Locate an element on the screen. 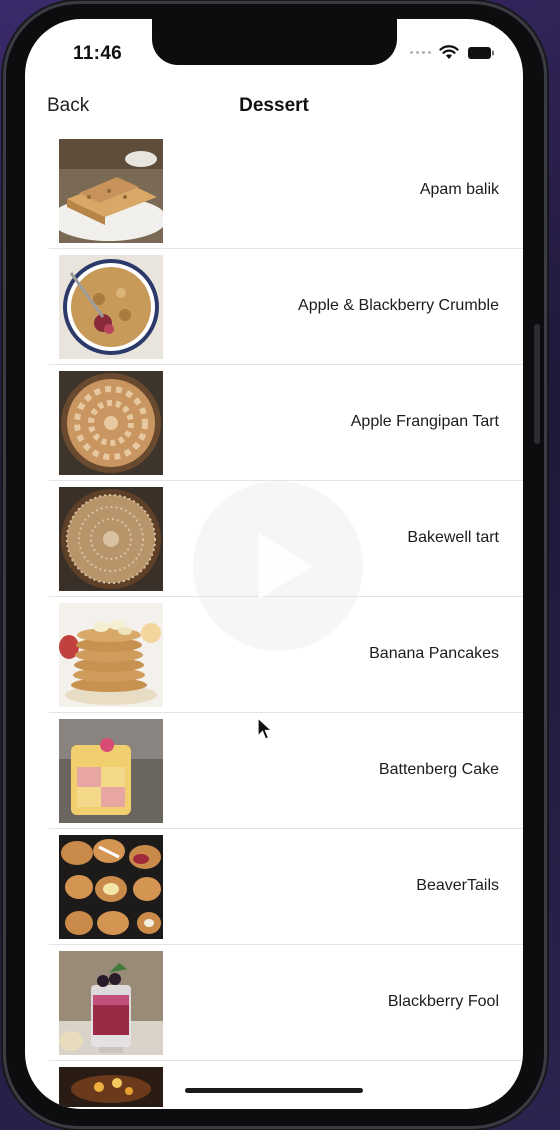  navigation-bar: Back Dessert is located at coordinates (274, 109).